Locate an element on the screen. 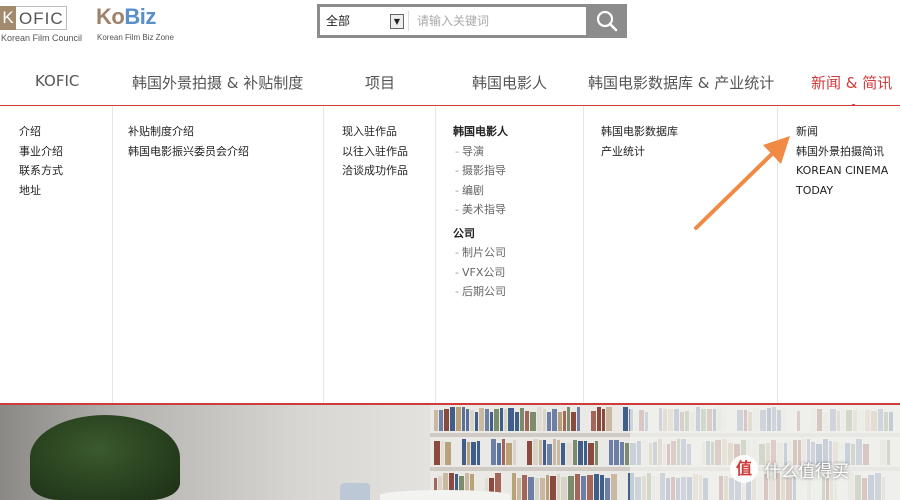 The height and width of the screenshot is (500, 900). menu-link-successful-works: 洽谈成功作品 is located at coordinates (375, 171).